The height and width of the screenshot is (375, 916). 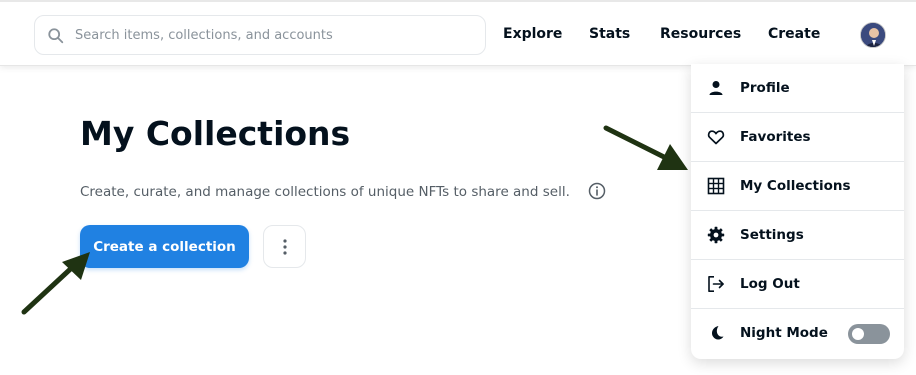 I want to click on user-avatar, so click(x=873, y=35).